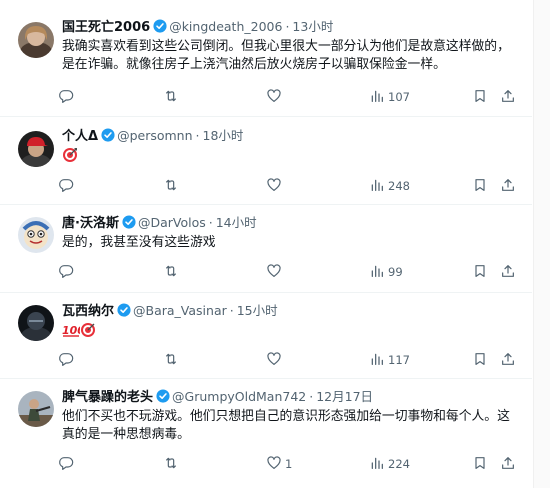  What do you see at coordinates (239, 396) in the screenshot?
I see `user-handle: @GrumpyOldMan742` at bounding box center [239, 396].